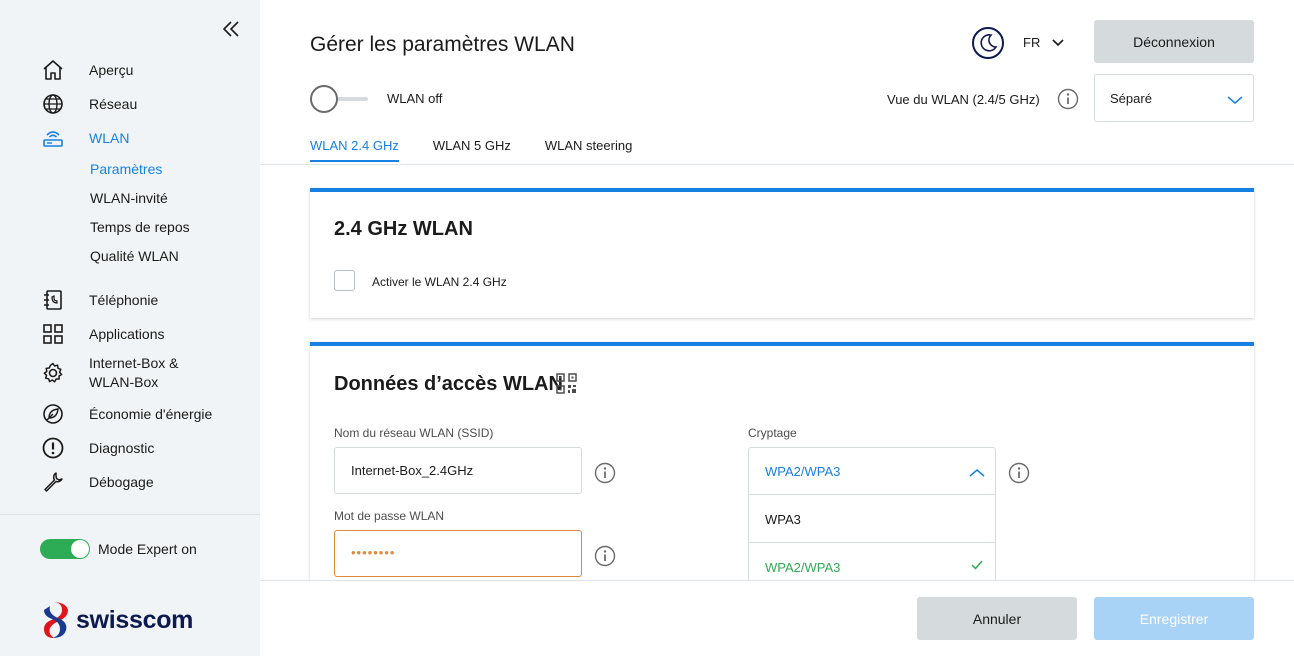 The height and width of the screenshot is (656, 1294). What do you see at coordinates (1174, 618) in the screenshot?
I see `save-button: Enregistrer` at bounding box center [1174, 618].